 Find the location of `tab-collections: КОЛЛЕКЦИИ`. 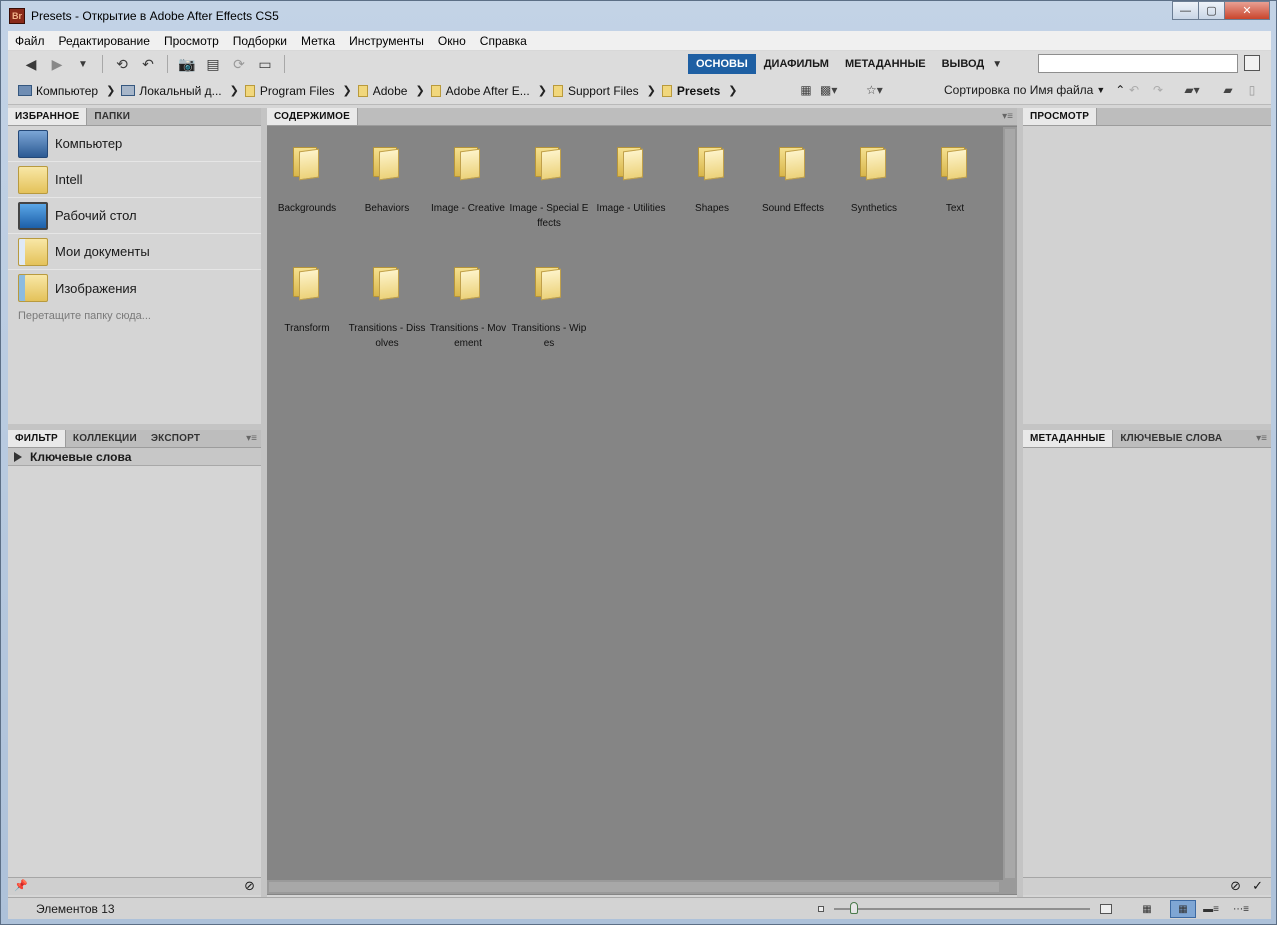

tab-collections: КОЛЛЕКЦИИ is located at coordinates (105, 438).